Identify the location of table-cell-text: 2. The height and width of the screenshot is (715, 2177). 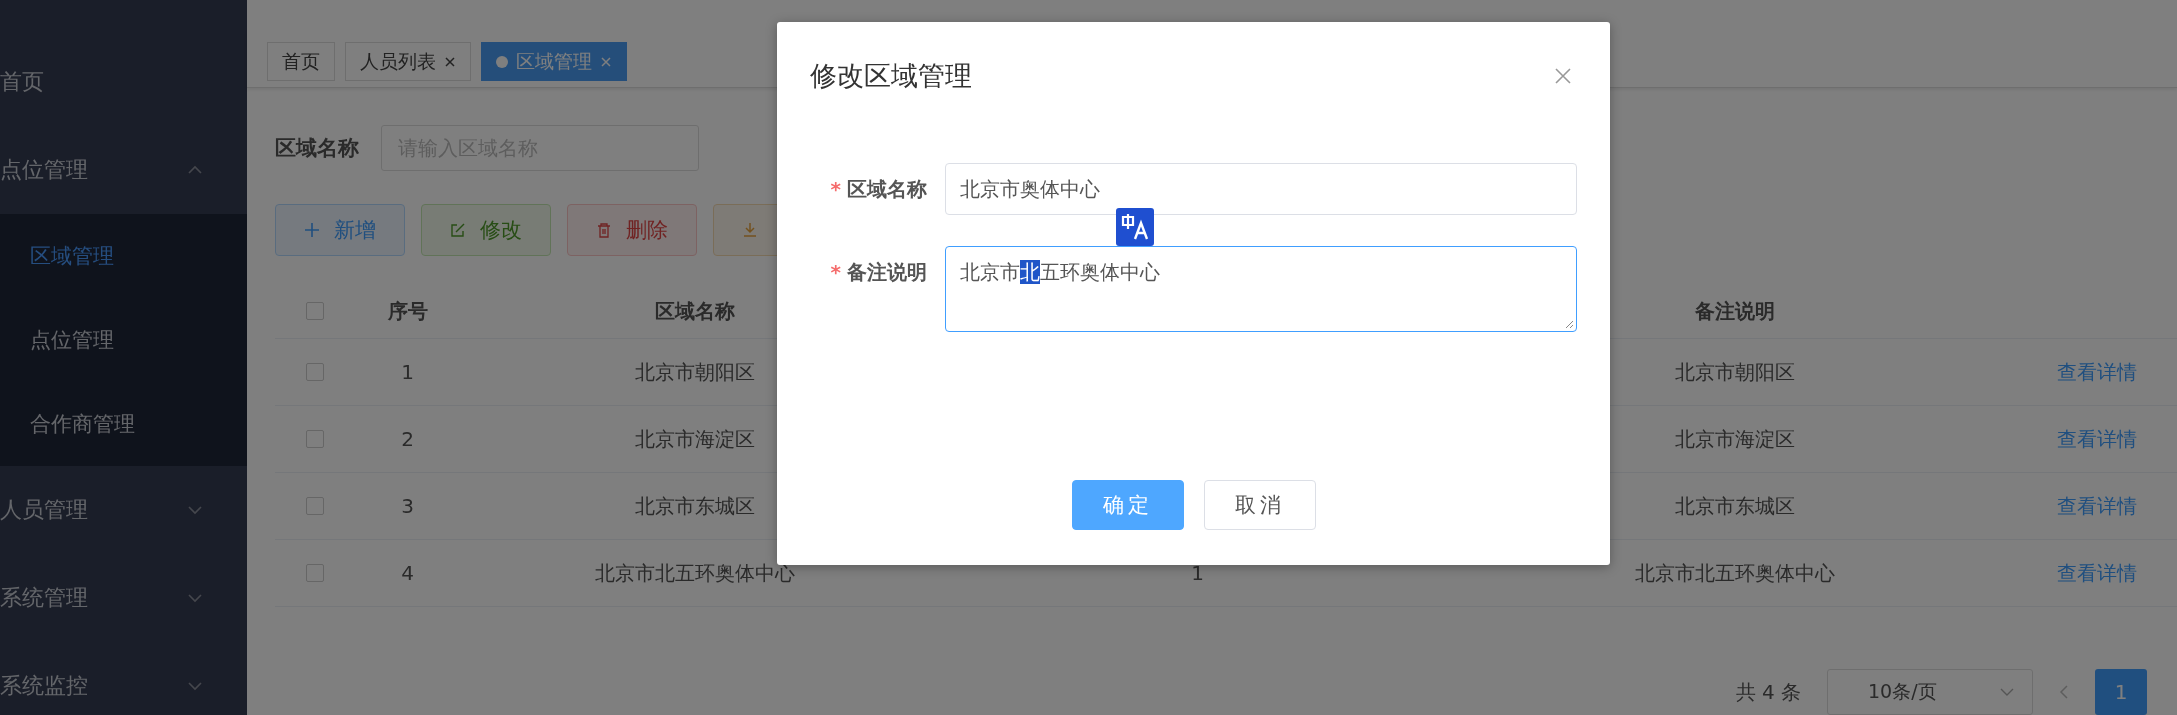
(407, 439).